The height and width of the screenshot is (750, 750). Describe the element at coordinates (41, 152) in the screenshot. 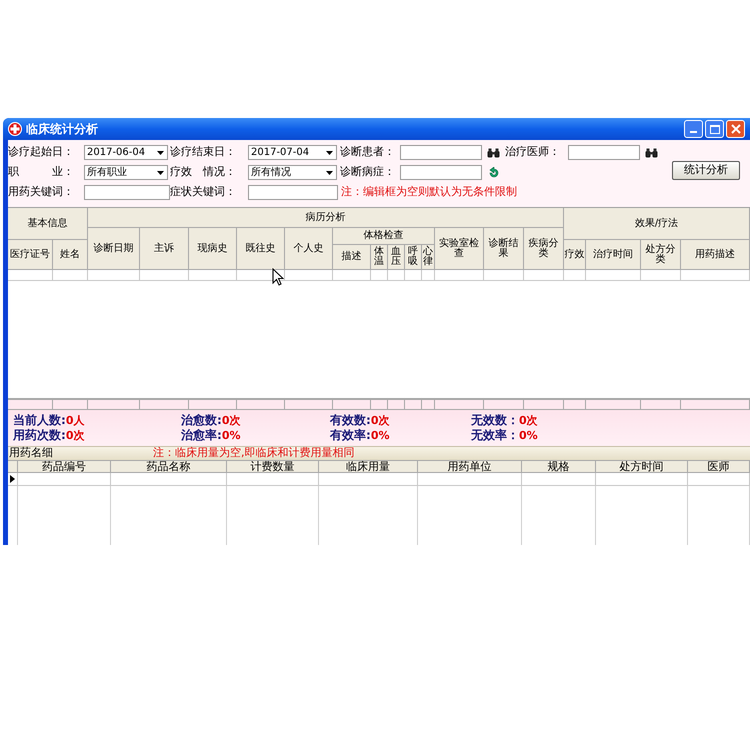

I see `field-label: 诊疗起始日：` at that location.